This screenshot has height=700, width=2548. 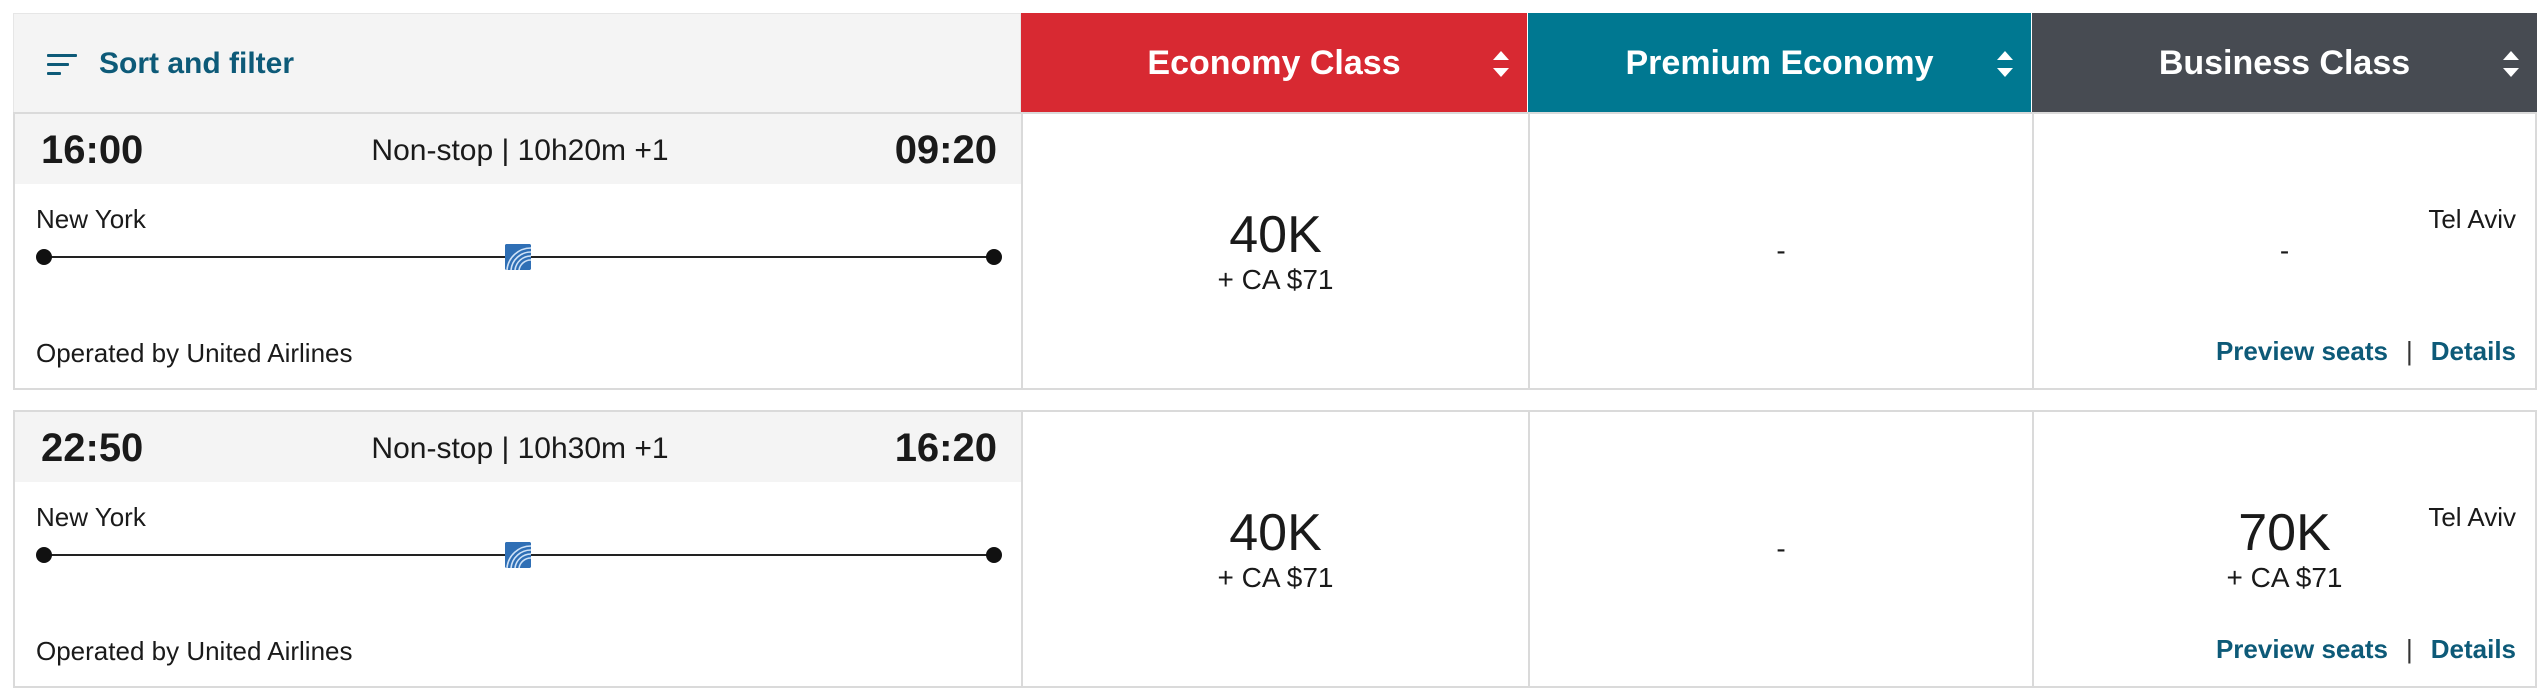 I want to click on flight-summary: Non-stop | 10h30m +1, so click(x=520, y=448).